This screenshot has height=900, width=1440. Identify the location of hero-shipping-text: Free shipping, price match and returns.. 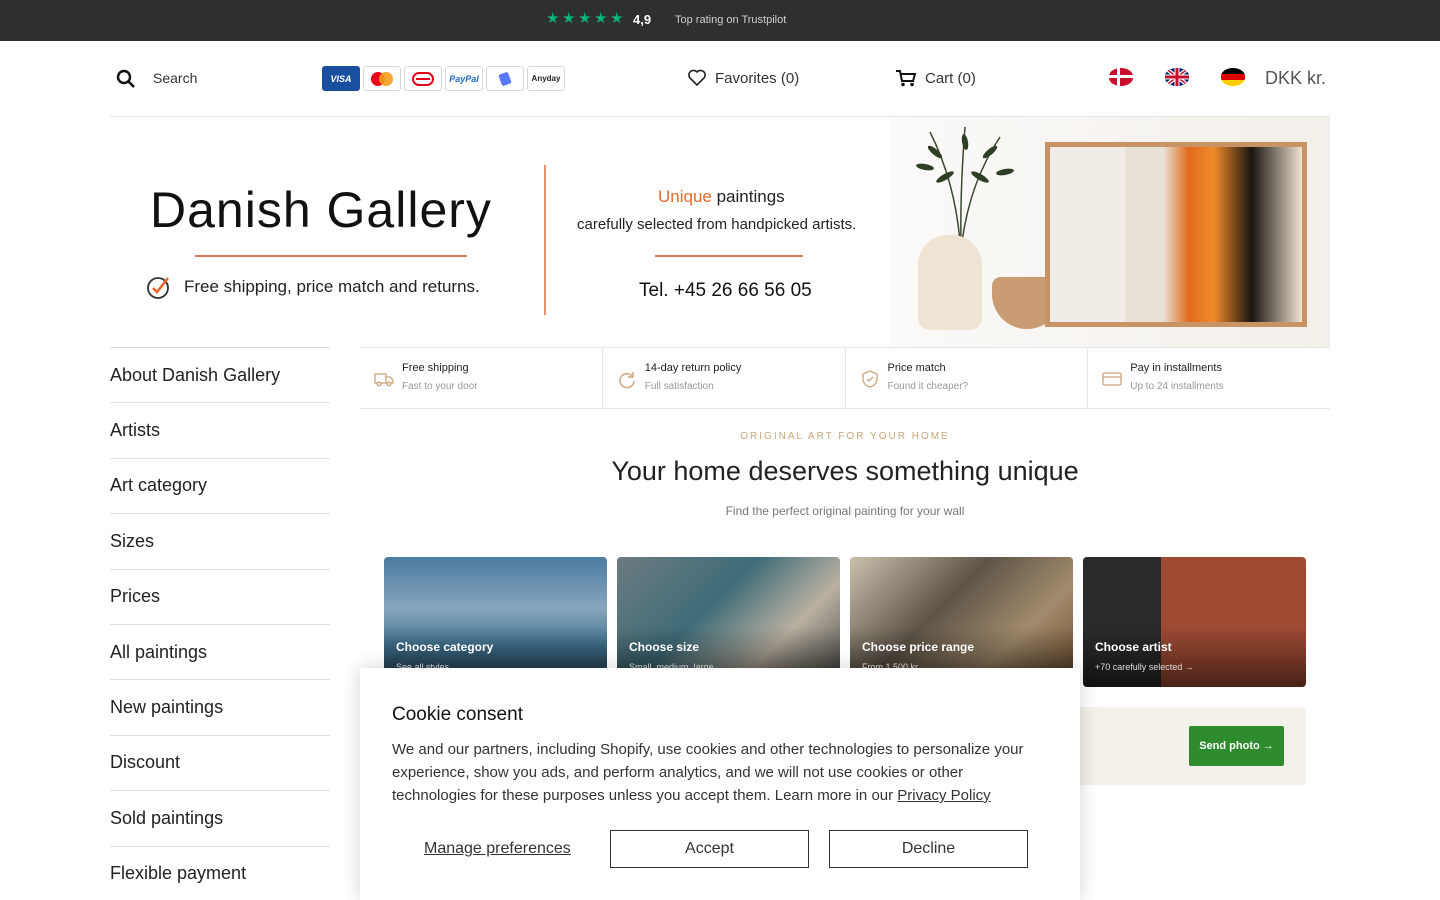
(332, 286).